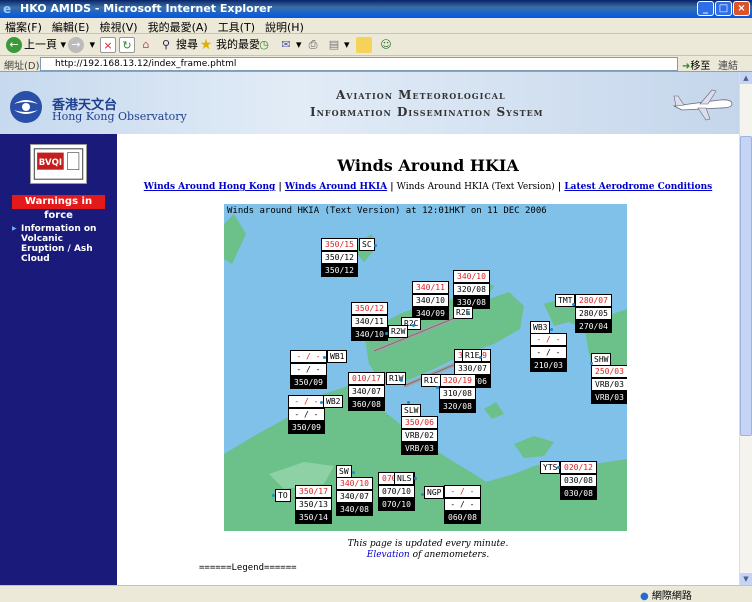  I want to click on station-wb2-label: WB2, so click(333, 401).